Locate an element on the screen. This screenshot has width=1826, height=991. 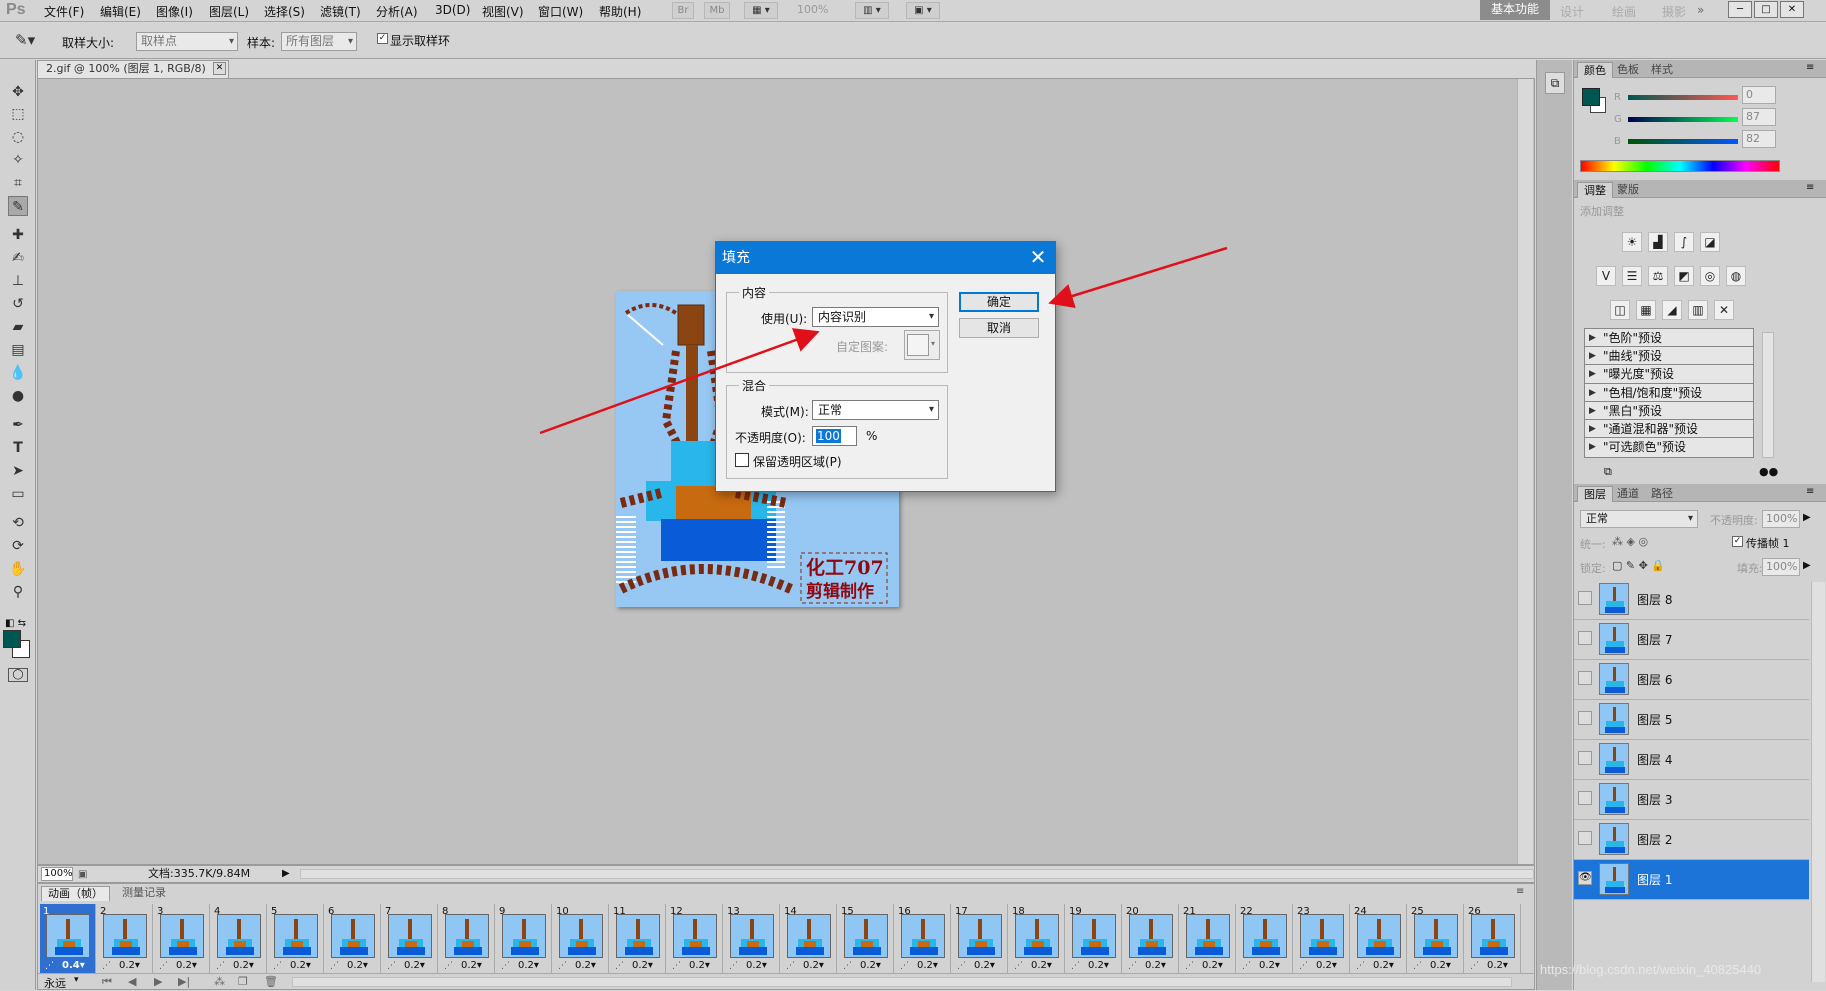
tab-channels: 通道 is located at coordinates (1628, 494).